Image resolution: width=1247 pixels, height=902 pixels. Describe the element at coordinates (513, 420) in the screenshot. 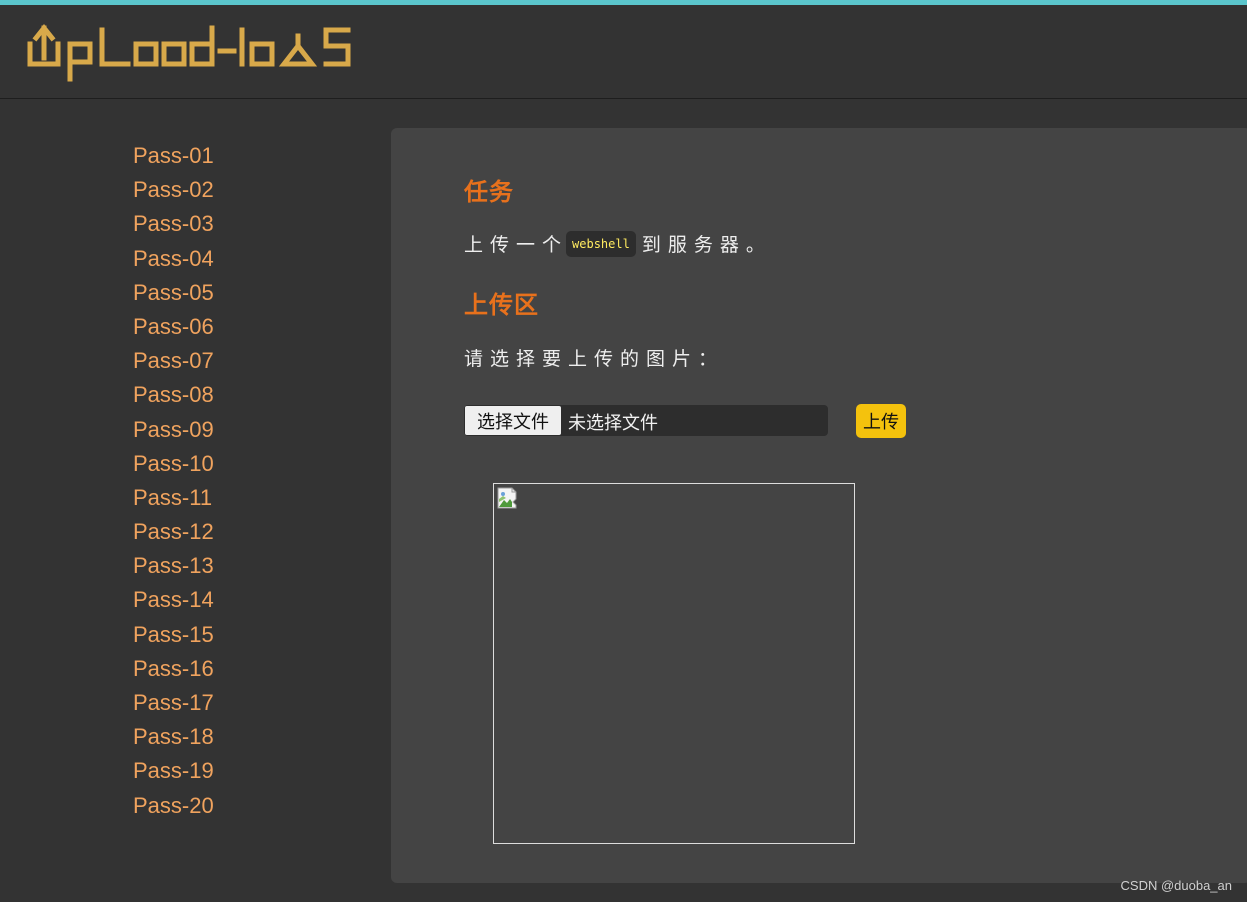

I see `choose-file-button: 选择文件` at that location.